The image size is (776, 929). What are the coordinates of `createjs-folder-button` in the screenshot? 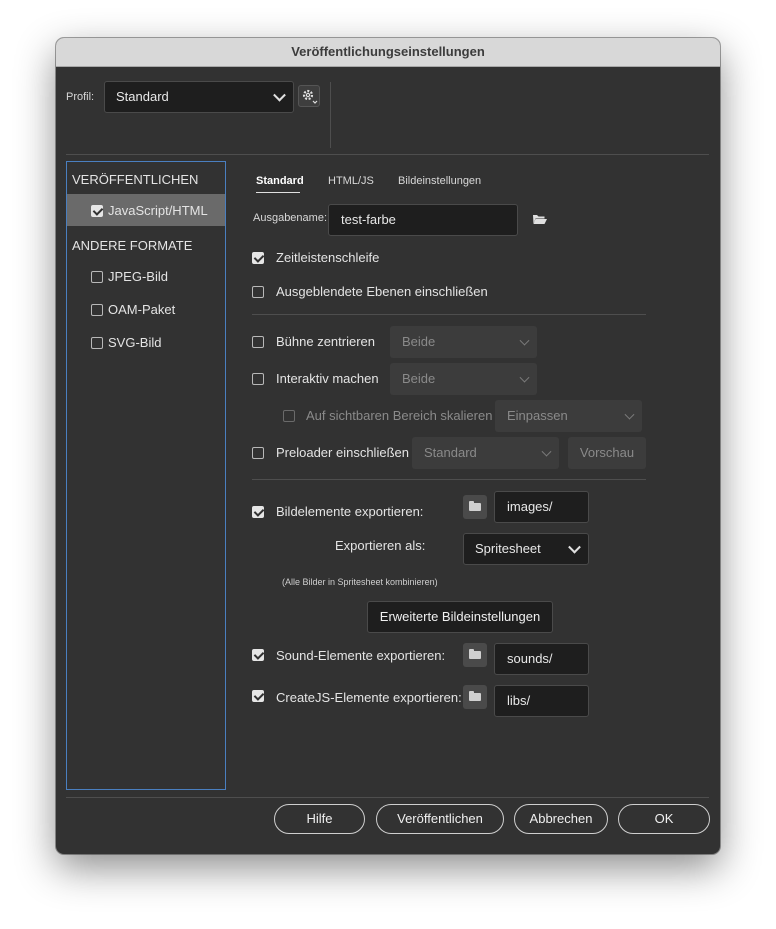 It's located at (475, 697).